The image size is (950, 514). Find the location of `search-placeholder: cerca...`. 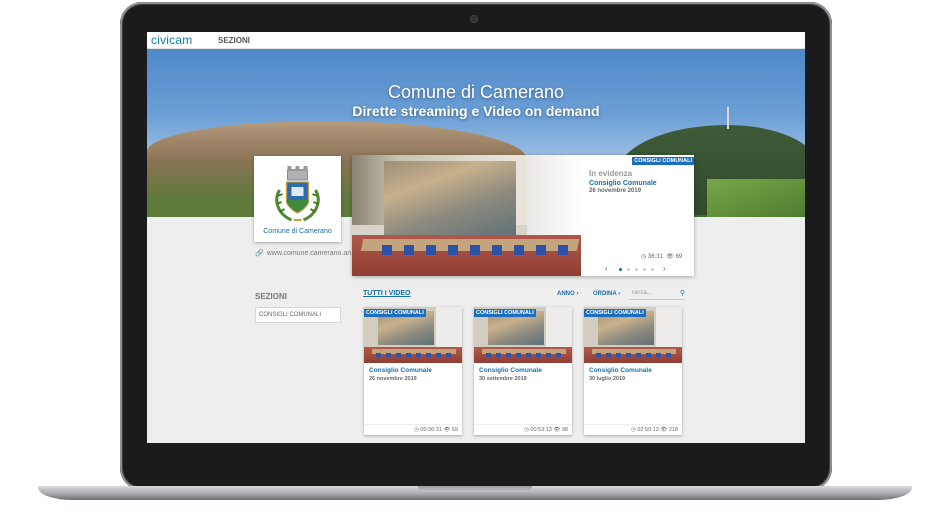

search-placeholder: cerca... is located at coordinates (642, 293).